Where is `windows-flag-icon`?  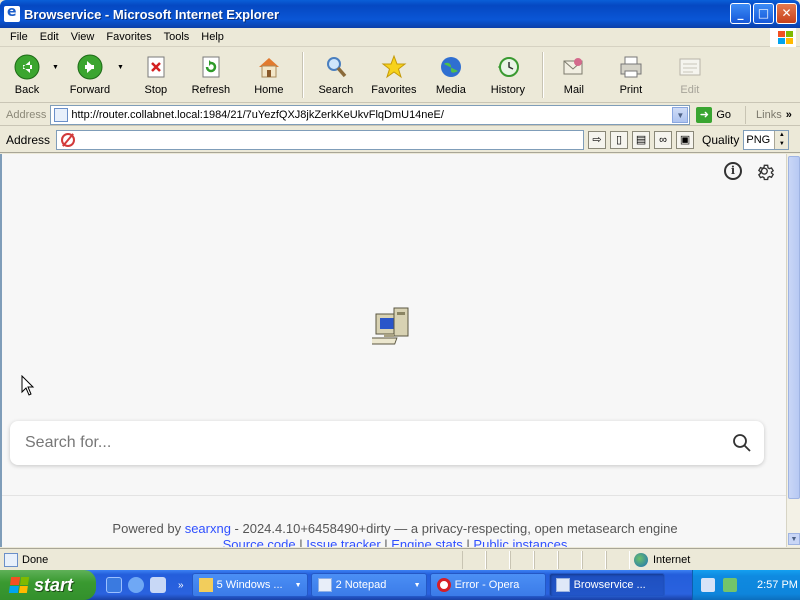 windows-flag-icon is located at coordinates (19, 585).